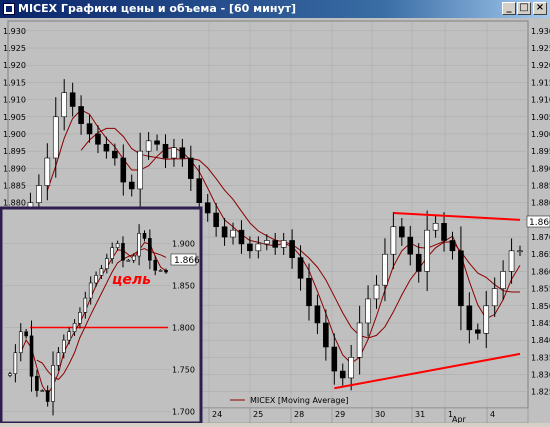 Image resolution: width=550 pixels, height=427 pixels. Describe the element at coordinates (540, 203) in the screenshot. I see `main-y-tick: 1.880` at that location.